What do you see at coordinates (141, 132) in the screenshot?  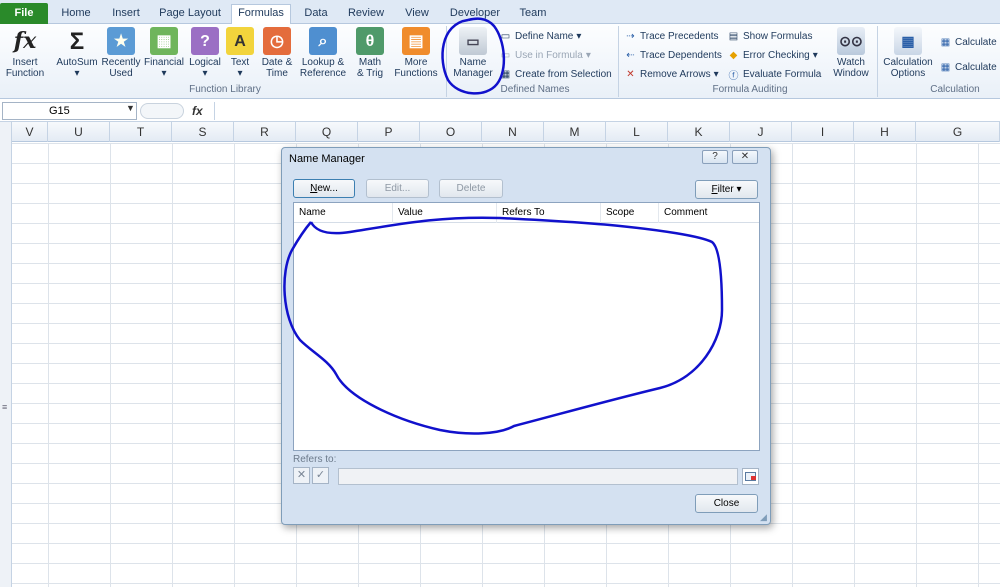 I see `column-header: T` at bounding box center [141, 132].